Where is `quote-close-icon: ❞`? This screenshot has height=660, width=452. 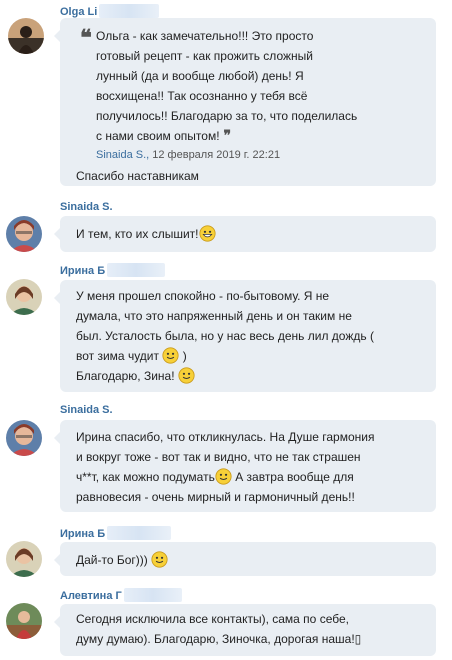 quote-close-icon: ❞ is located at coordinates (227, 136).